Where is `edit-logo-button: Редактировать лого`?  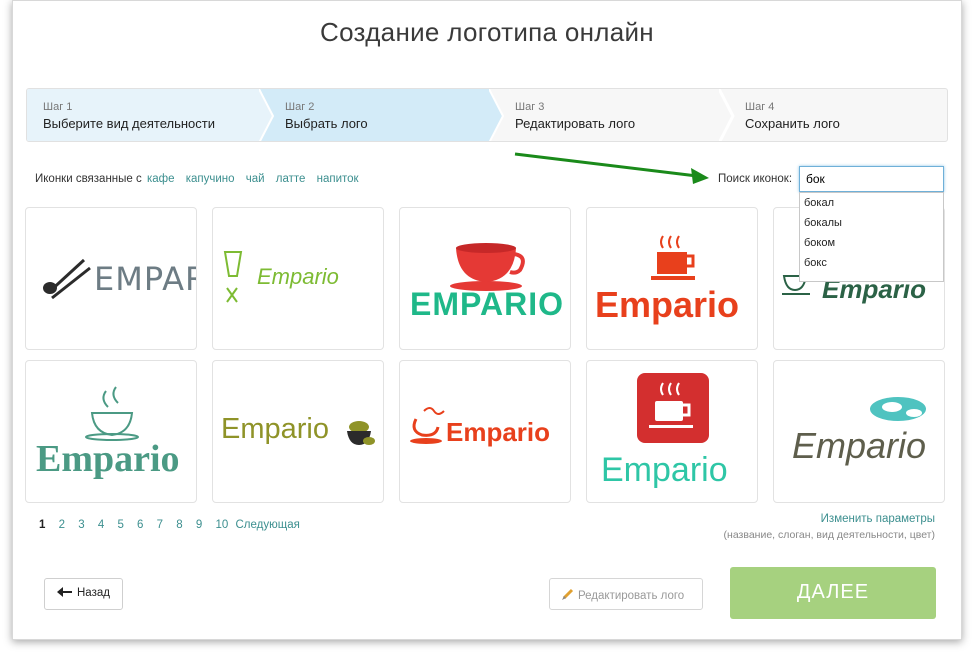 edit-logo-button: Редактировать лого is located at coordinates (626, 594).